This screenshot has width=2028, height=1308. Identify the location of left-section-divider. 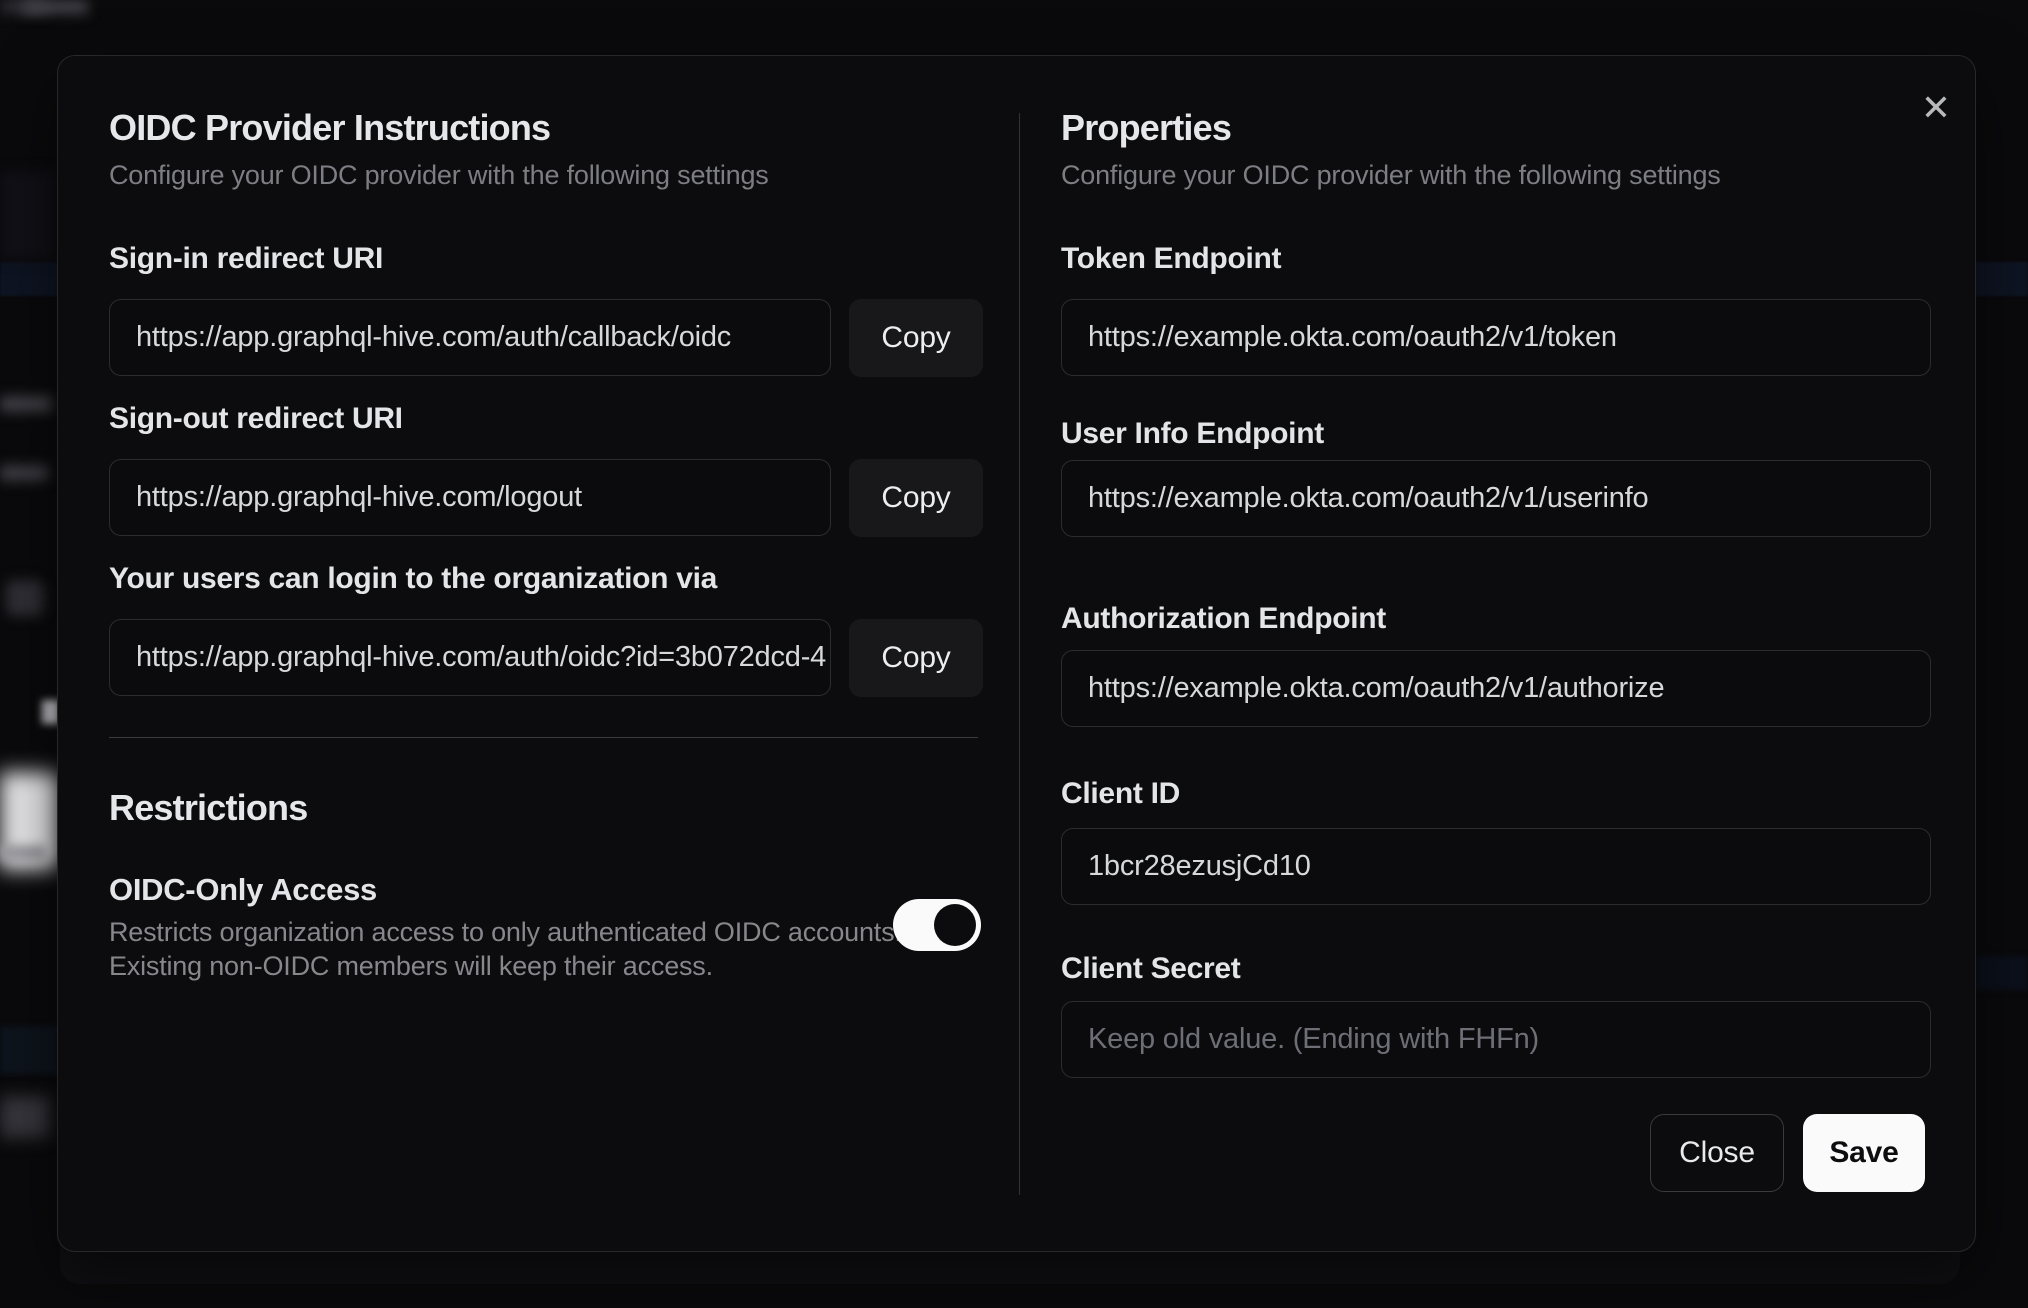
(543, 737).